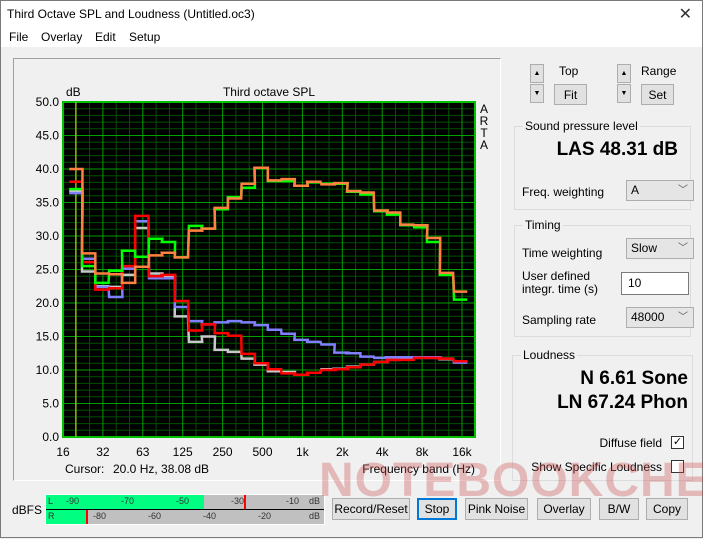 The width and height of the screenshot is (703, 539). I want to click on x-tick-label: 500, so click(262, 452).